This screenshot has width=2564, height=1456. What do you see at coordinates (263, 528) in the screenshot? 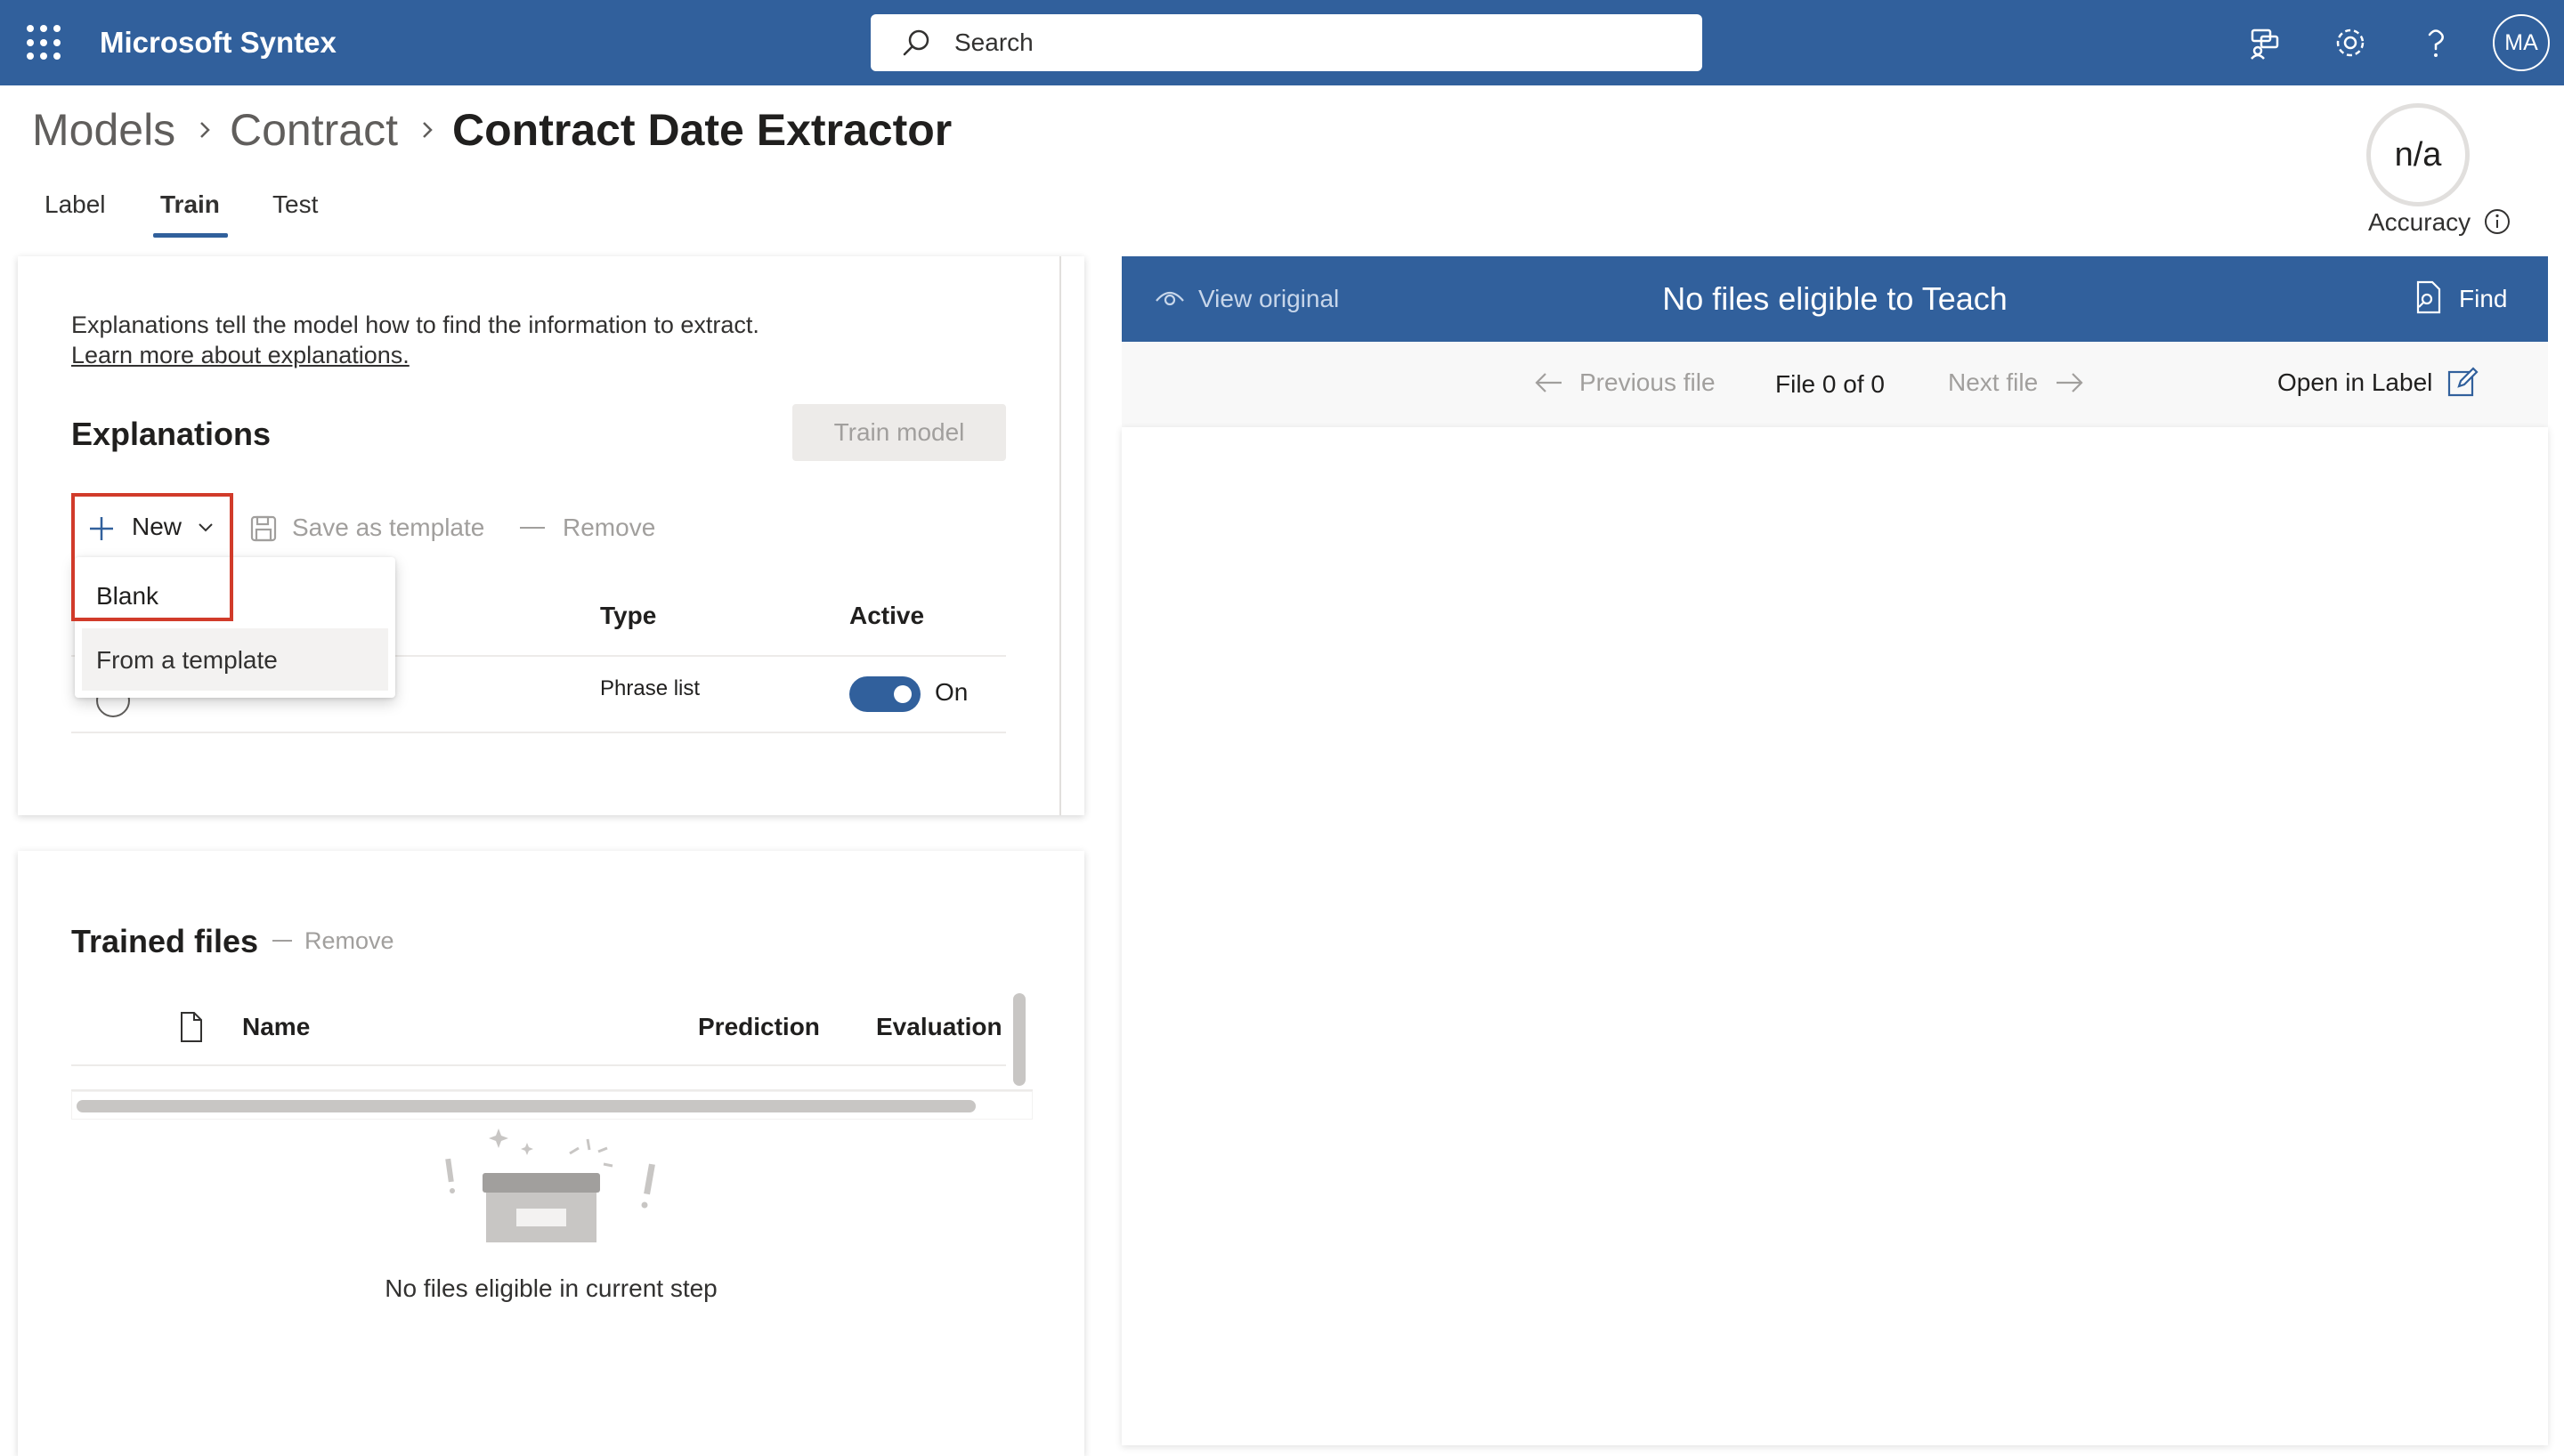
I see `save-icon` at bounding box center [263, 528].